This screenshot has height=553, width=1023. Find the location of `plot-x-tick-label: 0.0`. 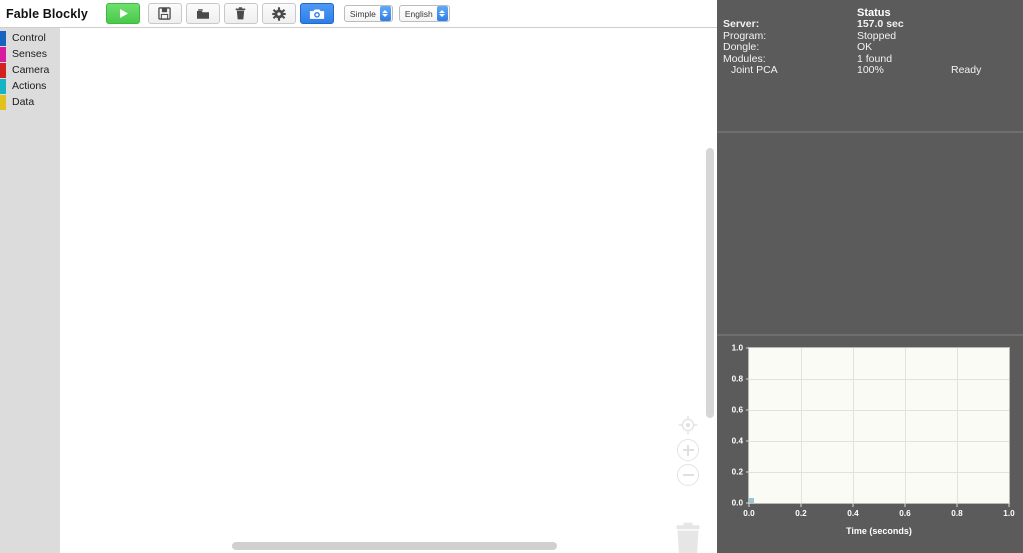

plot-x-tick-label: 0.0 is located at coordinates (749, 513).